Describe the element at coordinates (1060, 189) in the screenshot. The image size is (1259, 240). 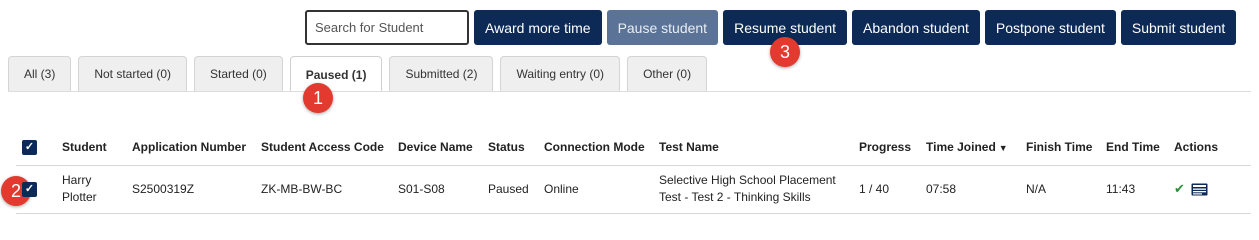
I see `cell-finish-time: N/A` at that location.